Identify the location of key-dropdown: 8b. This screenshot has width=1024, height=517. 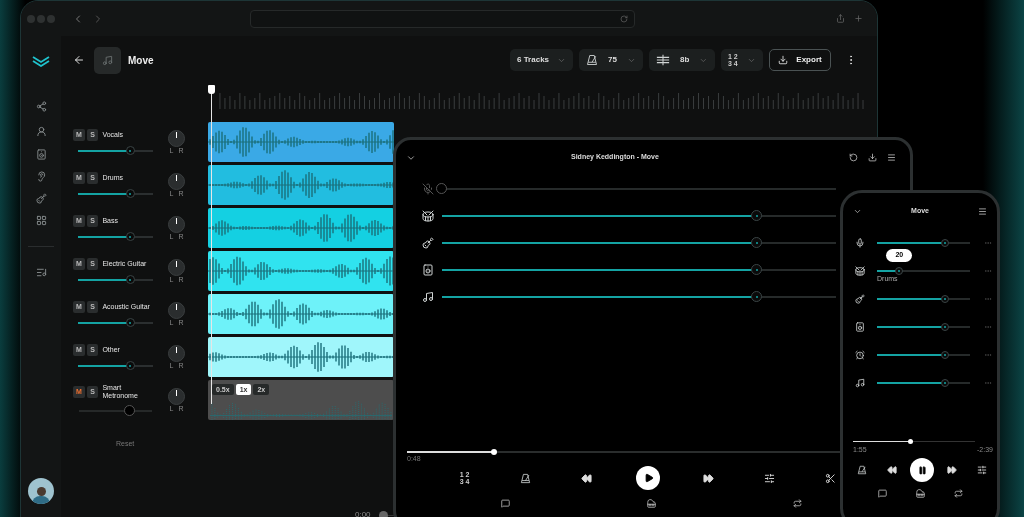
(682, 60).